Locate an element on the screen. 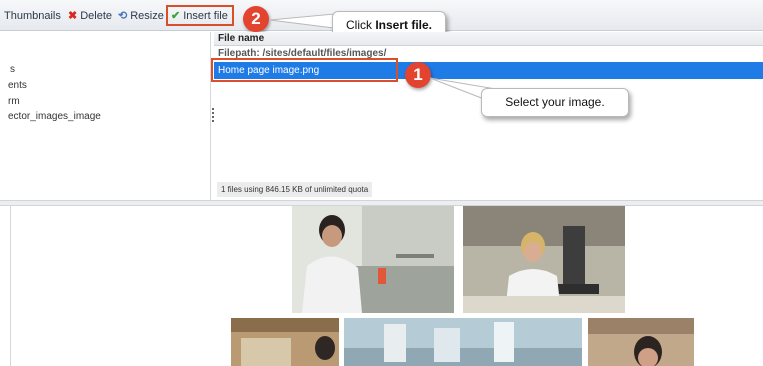  insert-file-highlight is located at coordinates (200, 15).